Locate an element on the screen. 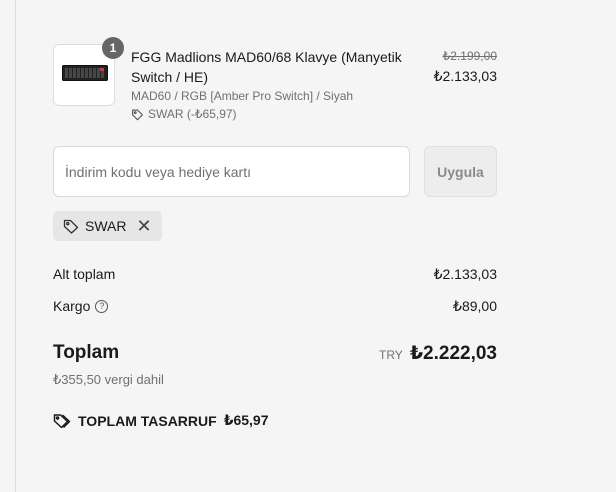 The width and height of the screenshot is (616, 492). shipping-value: ₺89,00 is located at coordinates (475, 306).